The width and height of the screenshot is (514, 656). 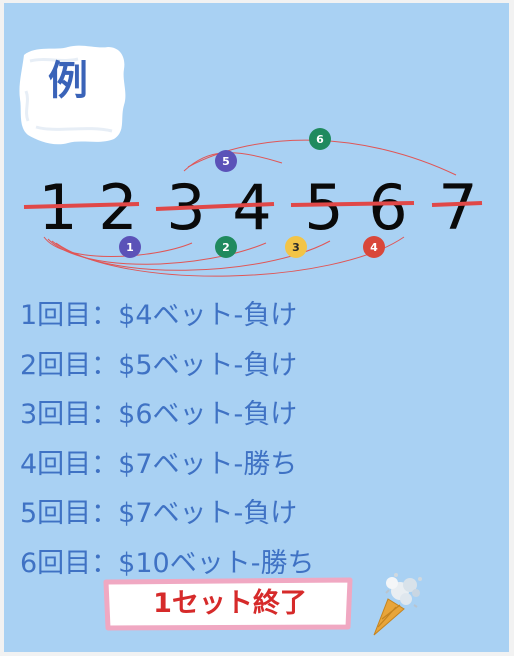 I want to click on digit-row: 1 2 3 4 5 6 7, so click(x=257, y=207).